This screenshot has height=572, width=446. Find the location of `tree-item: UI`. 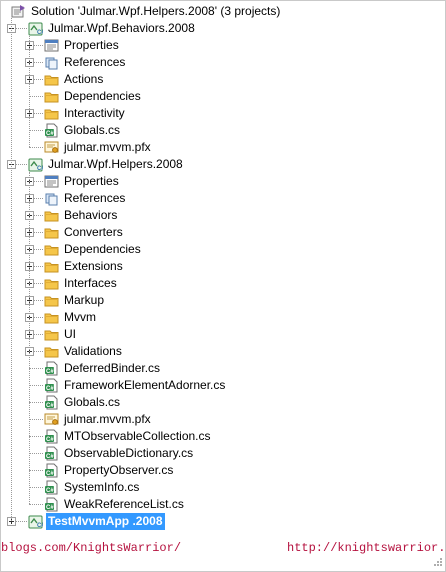

tree-item: UI is located at coordinates (223, 334).